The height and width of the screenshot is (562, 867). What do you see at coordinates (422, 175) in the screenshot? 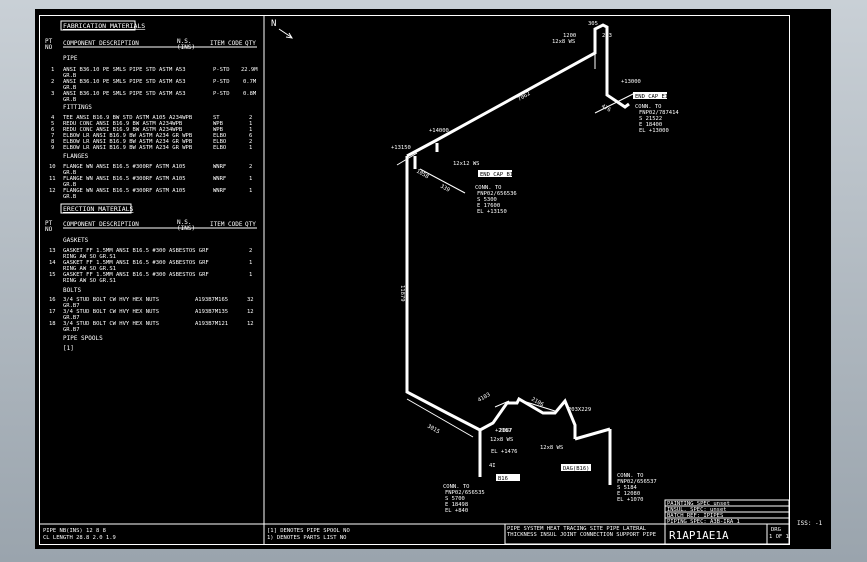
I see `svg-text: 1058` at bounding box center [422, 175].